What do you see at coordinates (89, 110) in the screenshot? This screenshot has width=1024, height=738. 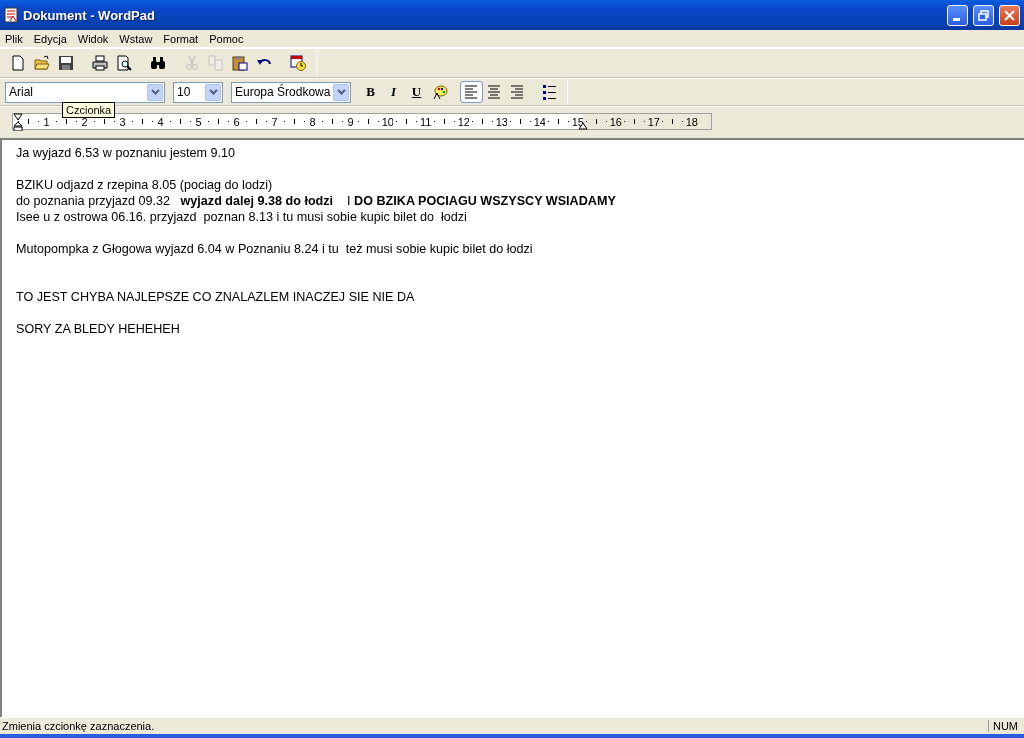 I see `tooltip: Czcionka` at bounding box center [89, 110].